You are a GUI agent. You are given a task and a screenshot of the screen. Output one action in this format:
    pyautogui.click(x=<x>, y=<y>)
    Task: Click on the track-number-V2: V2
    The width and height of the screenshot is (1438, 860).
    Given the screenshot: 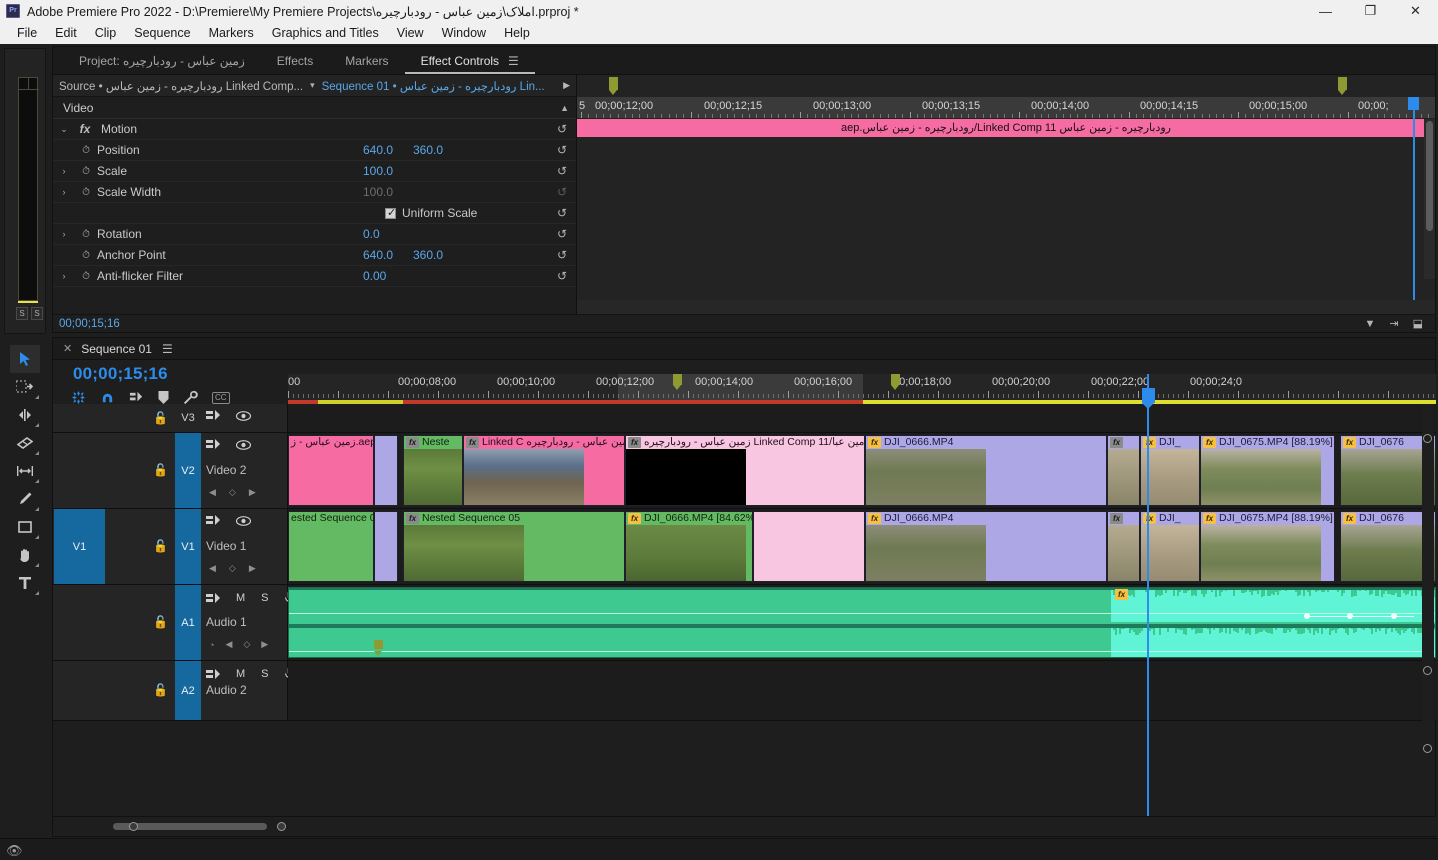 What is the action you would take?
    pyautogui.click(x=188, y=470)
    